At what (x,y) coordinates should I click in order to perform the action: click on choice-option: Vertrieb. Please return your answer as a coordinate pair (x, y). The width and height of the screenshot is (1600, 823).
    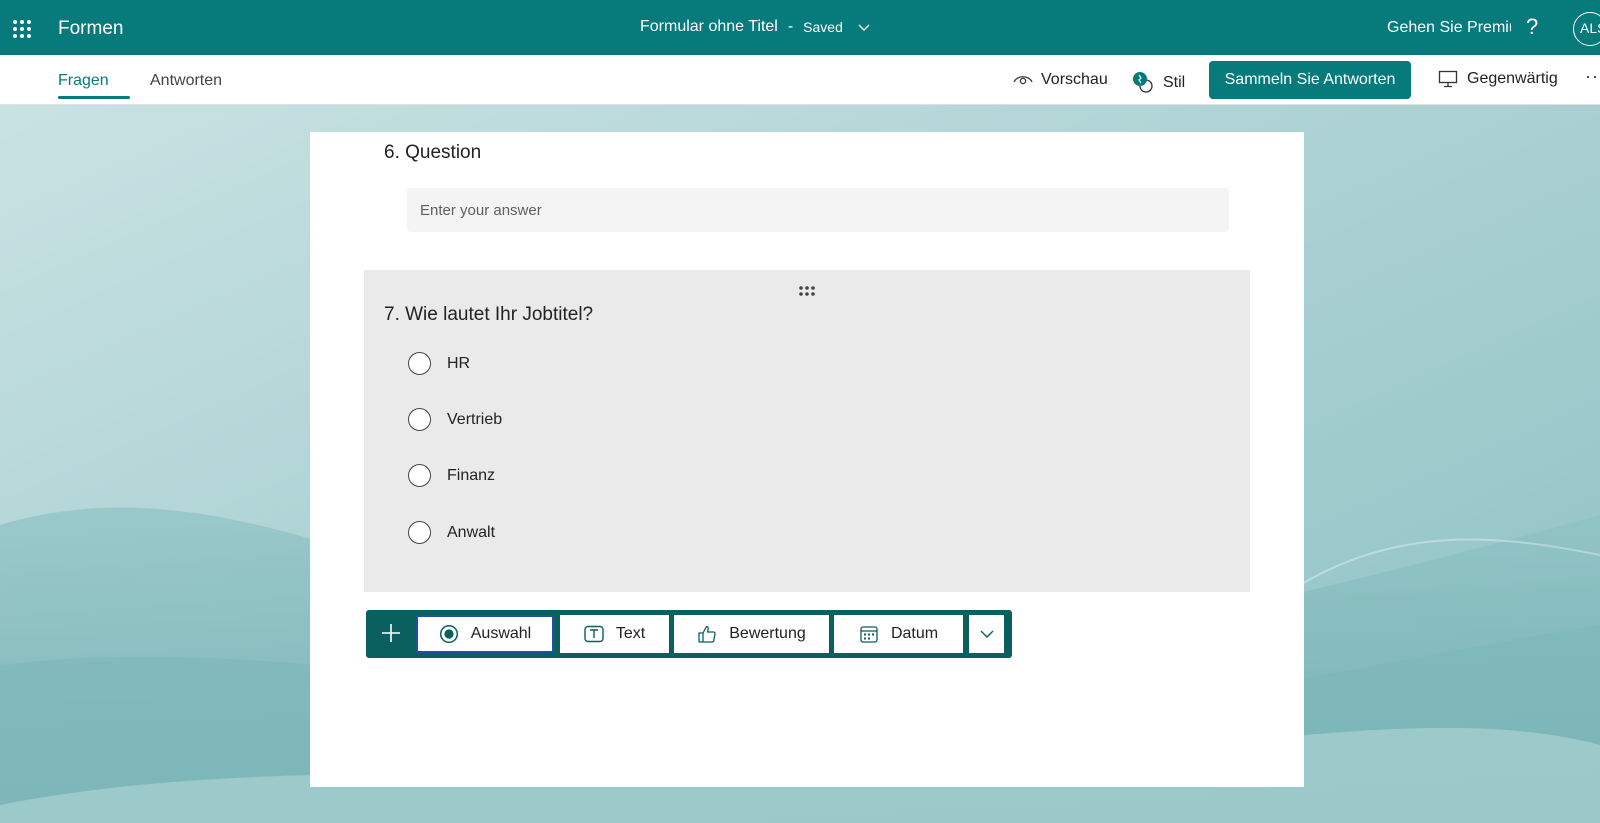
    Looking at the image, I should click on (455, 419).